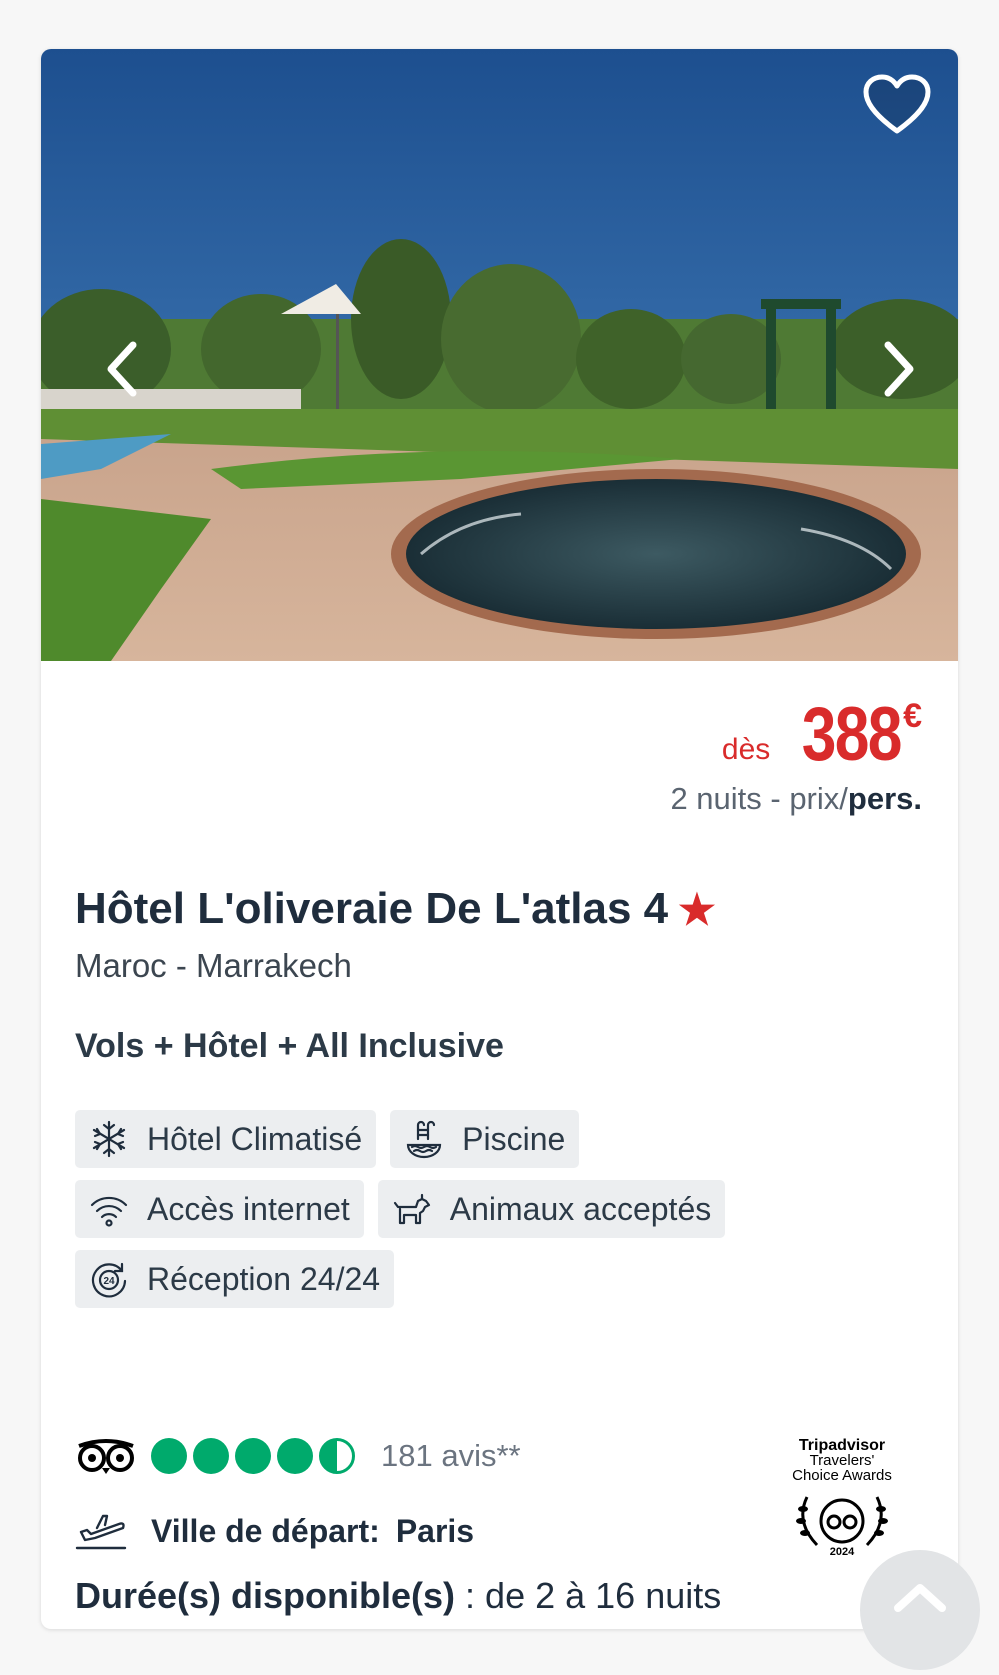 The image size is (999, 1675). What do you see at coordinates (109, 1211) in the screenshot?
I see `wifi-icon` at bounding box center [109, 1211].